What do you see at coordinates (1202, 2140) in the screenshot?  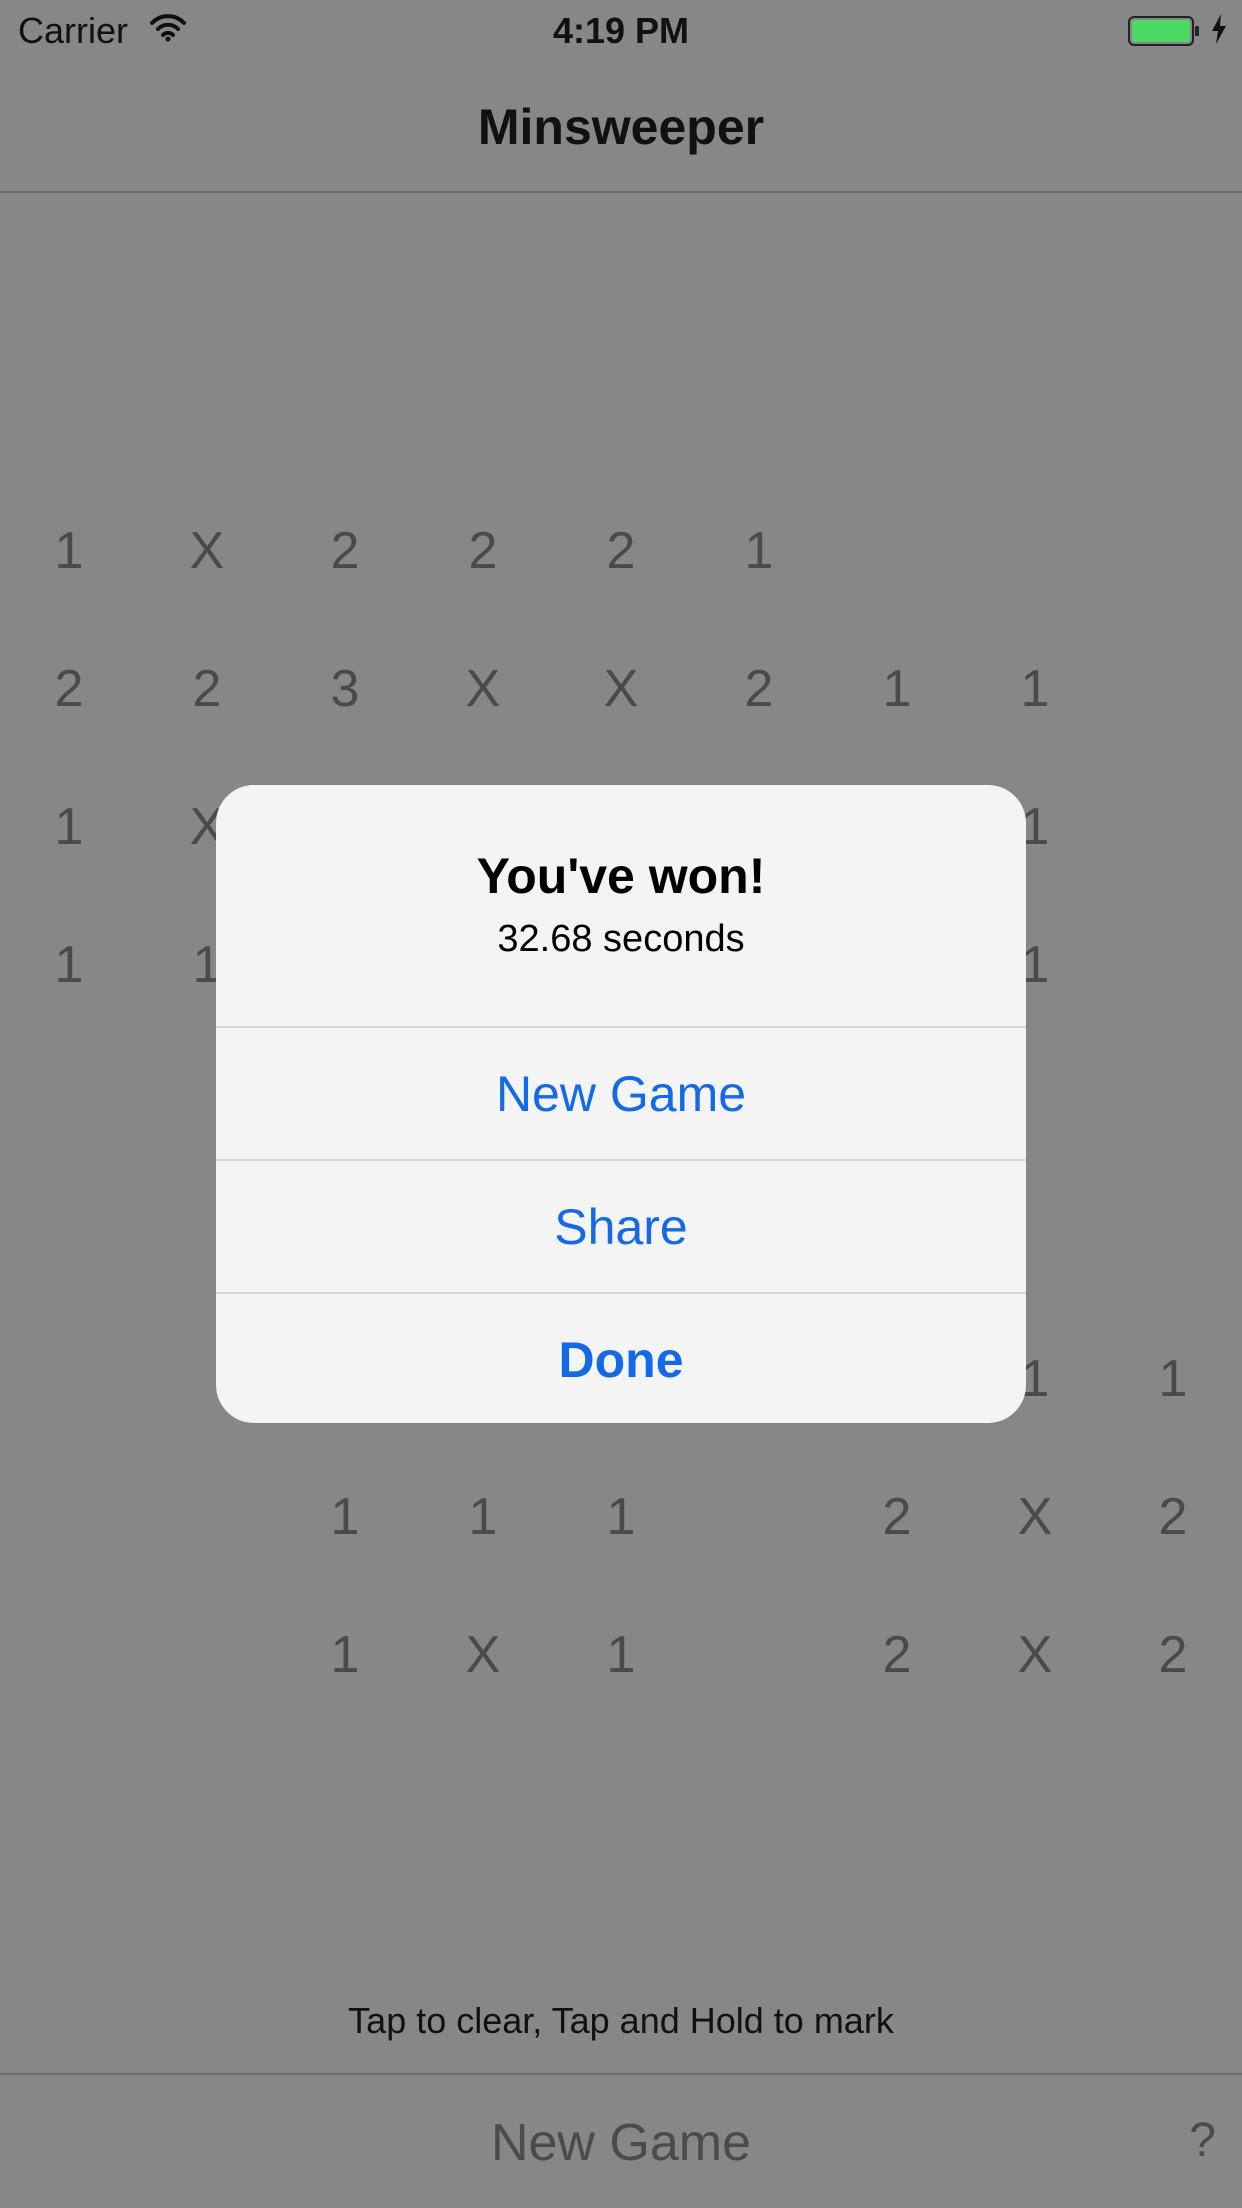 I see `help-button: ?` at bounding box center [1202, 2140].